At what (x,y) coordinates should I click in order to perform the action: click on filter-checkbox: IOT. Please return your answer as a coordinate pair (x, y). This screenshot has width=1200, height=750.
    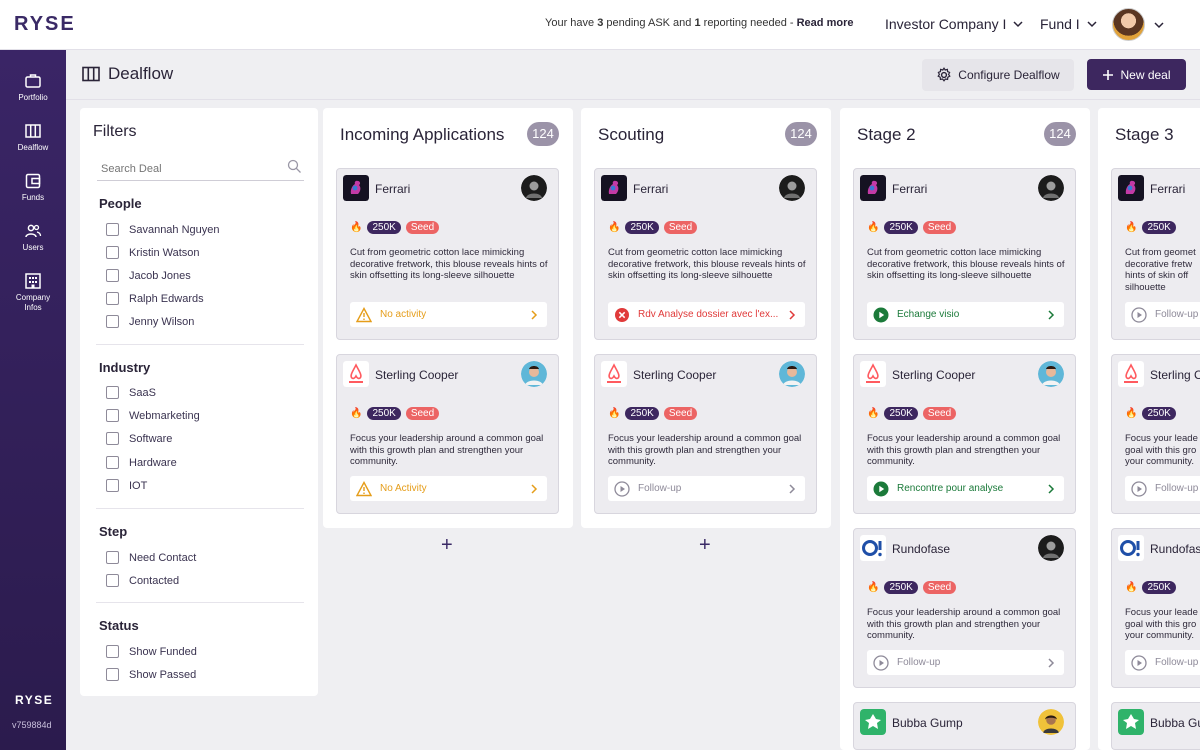
    Looking at the image, I should click on (126, 485).